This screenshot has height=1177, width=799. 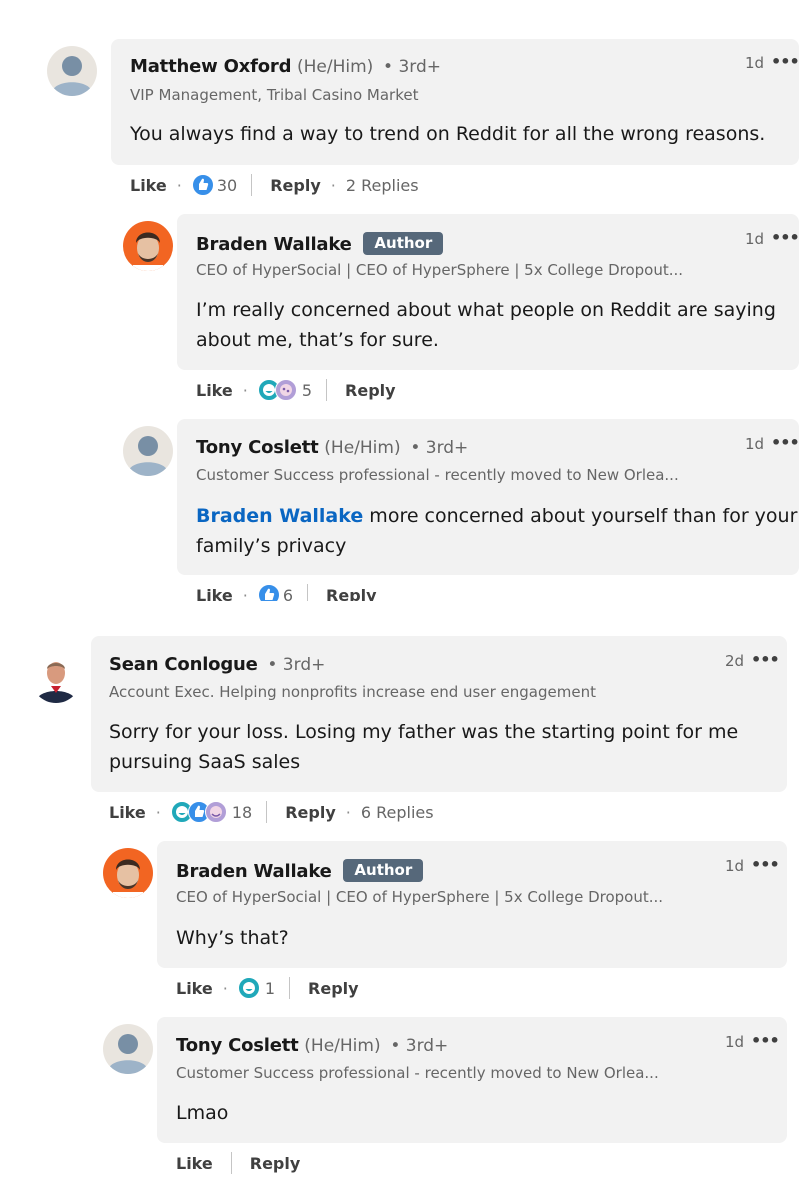 I want to click on comment-actions: Like · 5 Reply, so click(x=296, y=390).